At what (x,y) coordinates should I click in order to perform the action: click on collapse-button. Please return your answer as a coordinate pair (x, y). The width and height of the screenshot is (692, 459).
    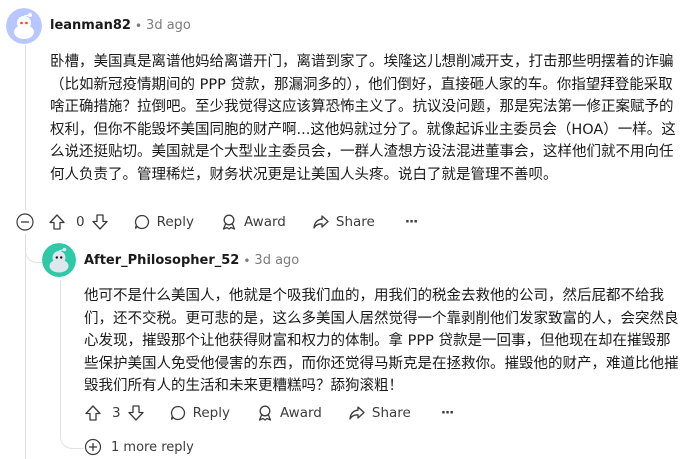
    Looking at the image, I should click on (25, 224).